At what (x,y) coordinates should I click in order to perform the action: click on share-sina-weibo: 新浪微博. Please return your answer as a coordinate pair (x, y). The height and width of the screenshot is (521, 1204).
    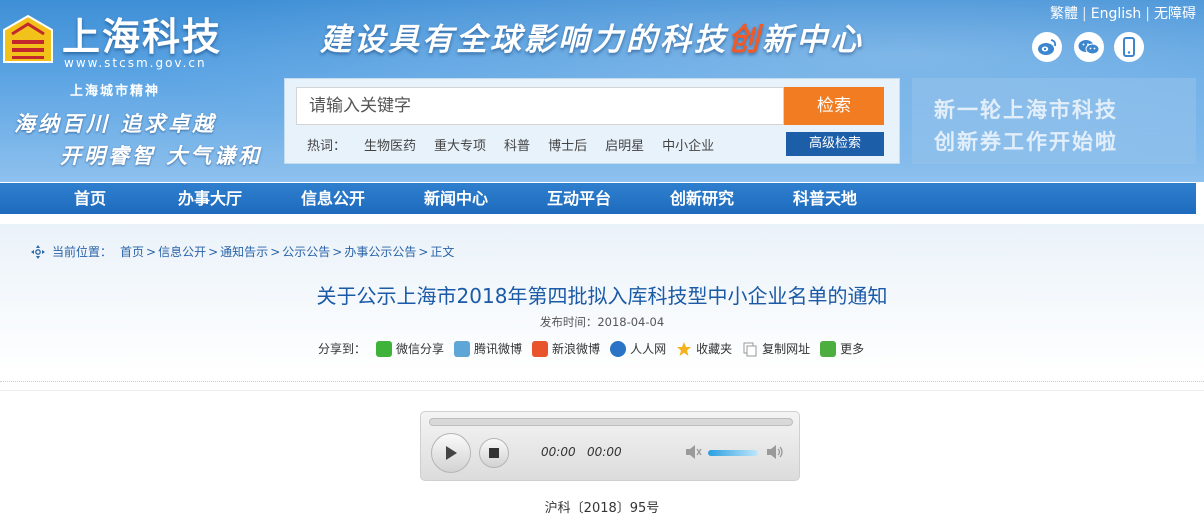
    Looking at the image, I should click on (566, 348).